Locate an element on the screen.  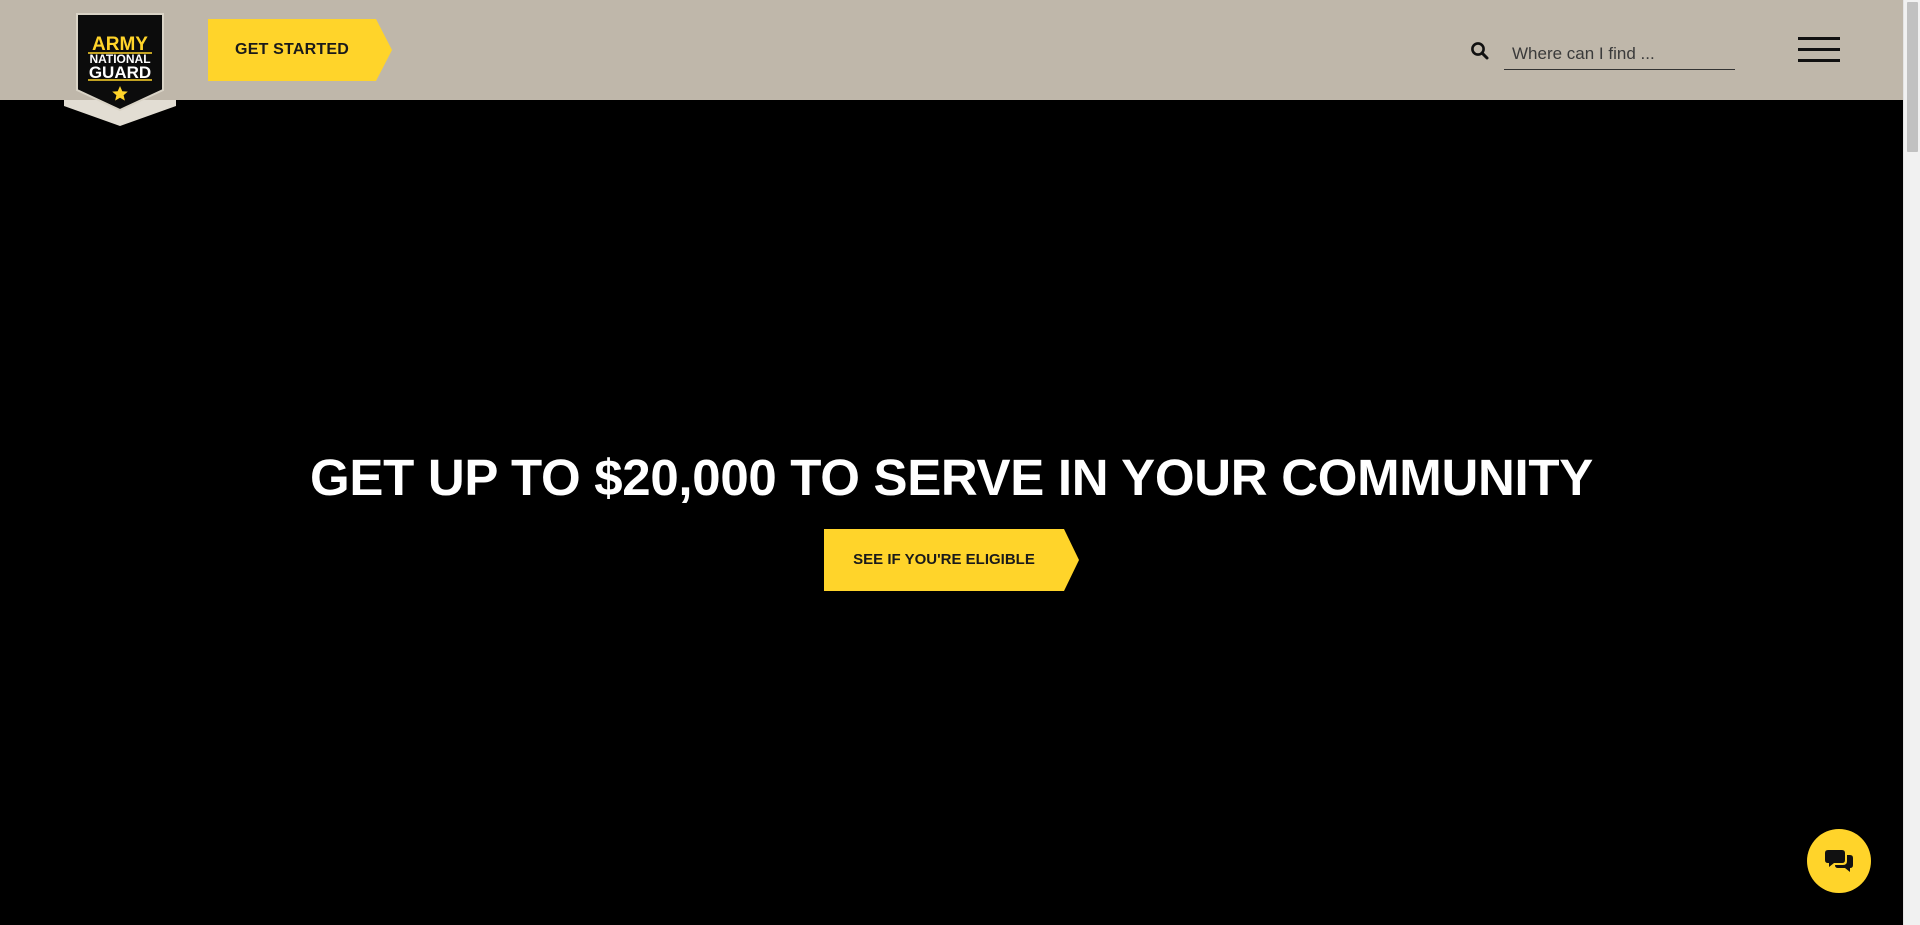
scrollbar-thumb is located at coordinates (1912, 77).